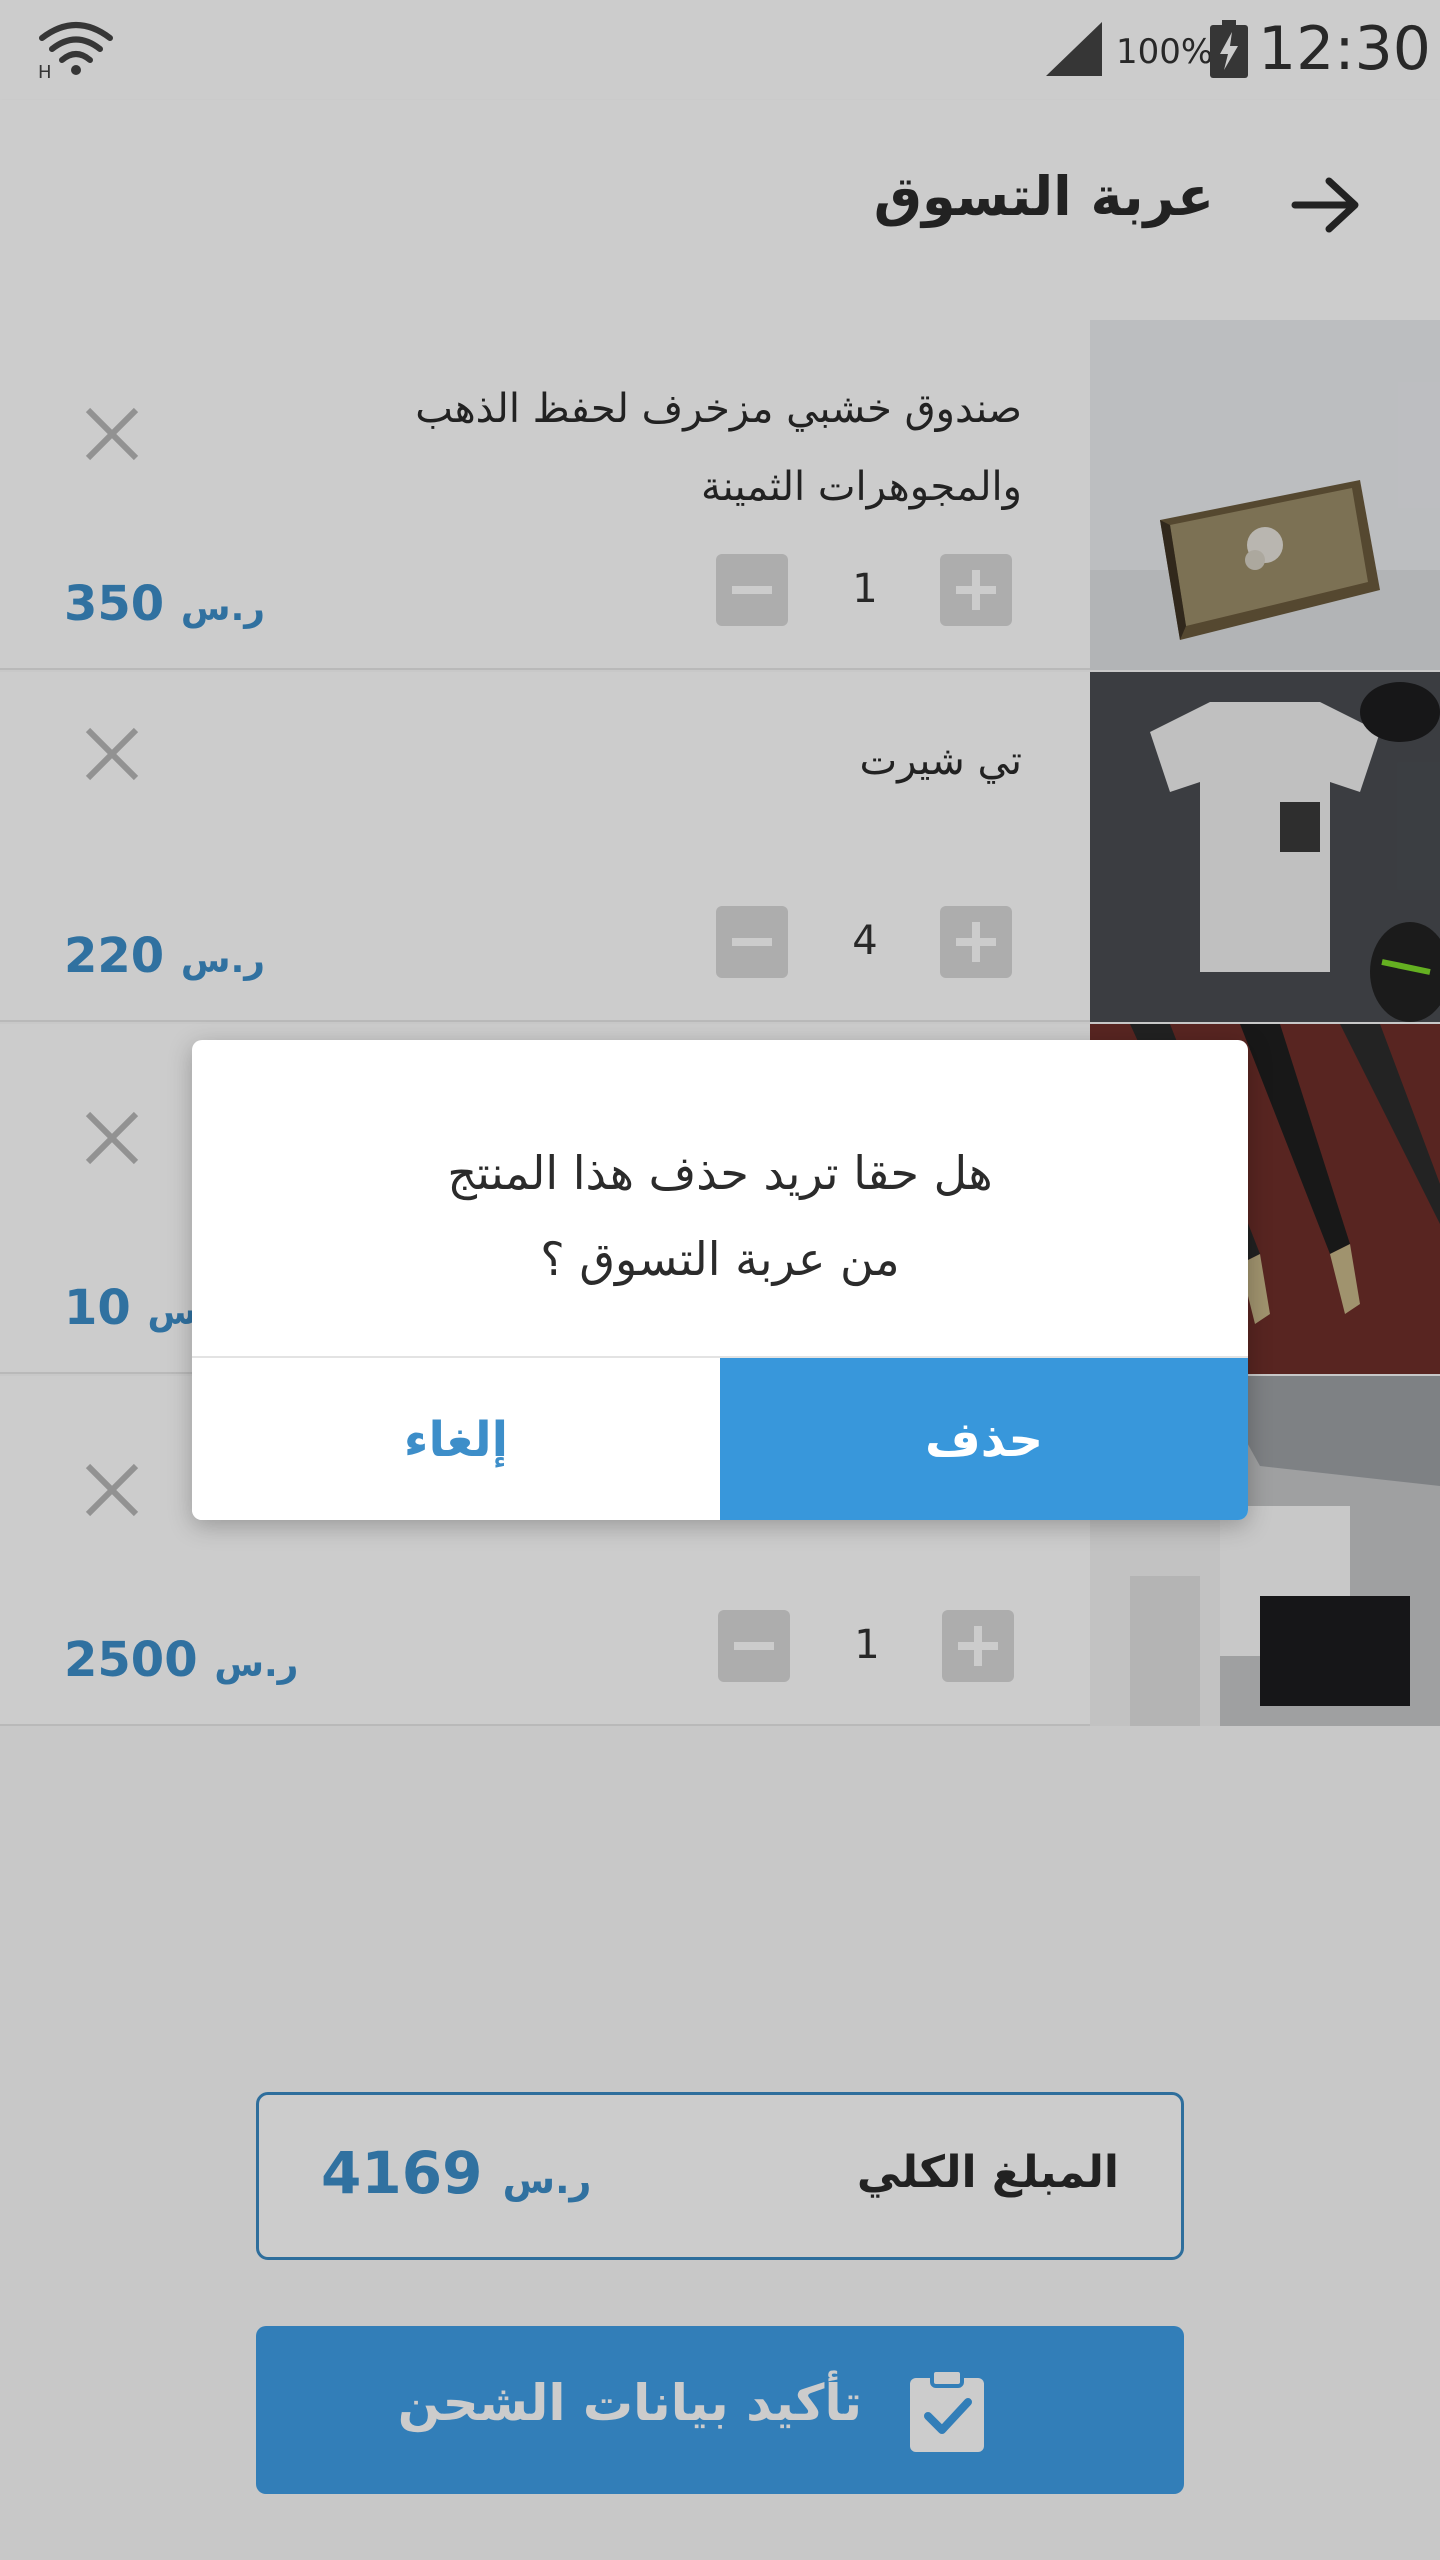 The height and width of the screenshot is (2560, 1440). I want to click on delete-button: حذف, so click(984, 1439).